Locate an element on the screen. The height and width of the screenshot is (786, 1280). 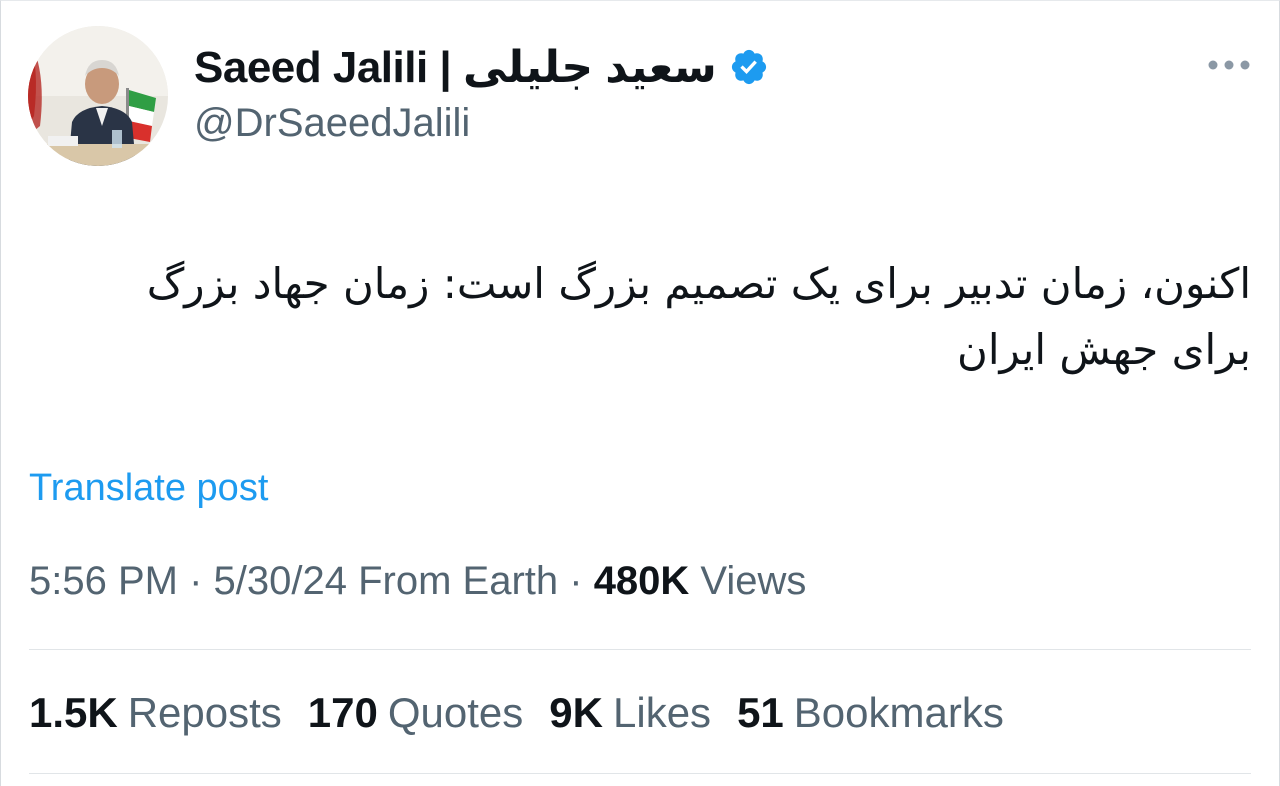
stat-label: Quotes is located at coordinates (455, 712).